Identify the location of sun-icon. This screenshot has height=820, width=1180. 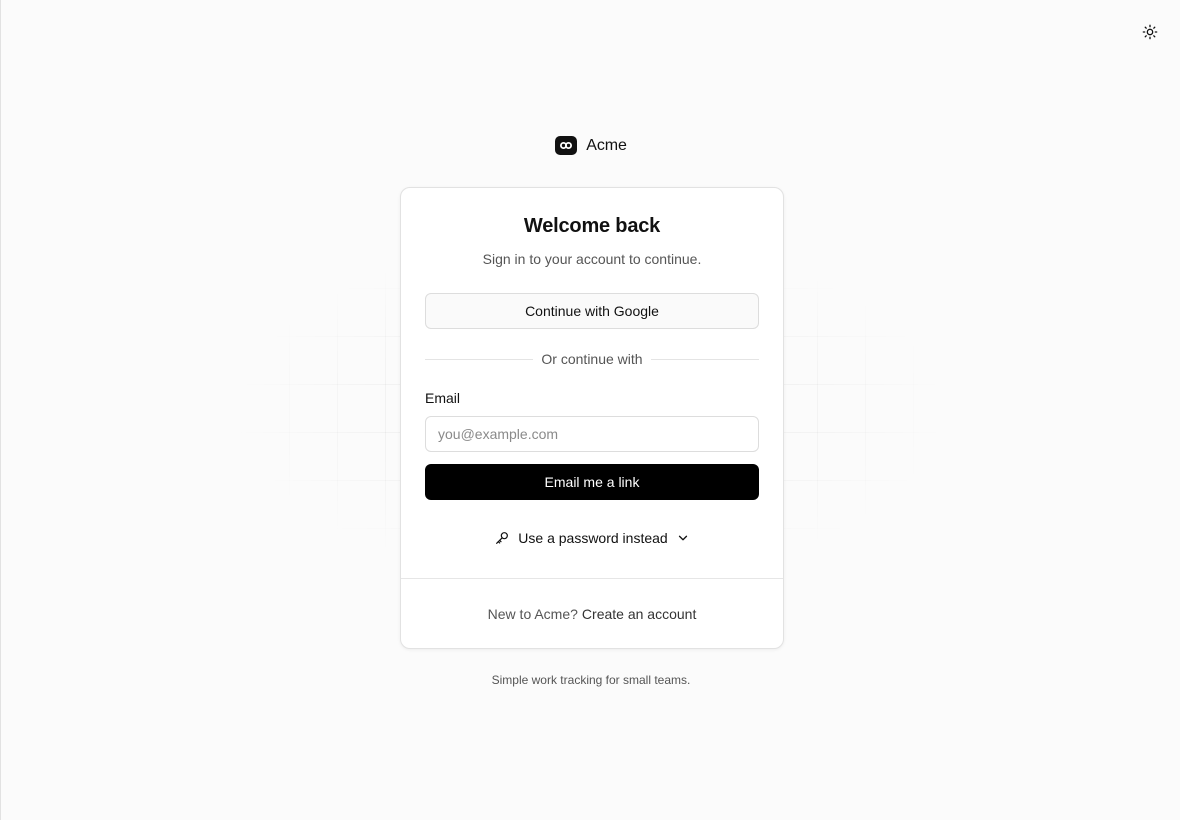
(1150, 32).